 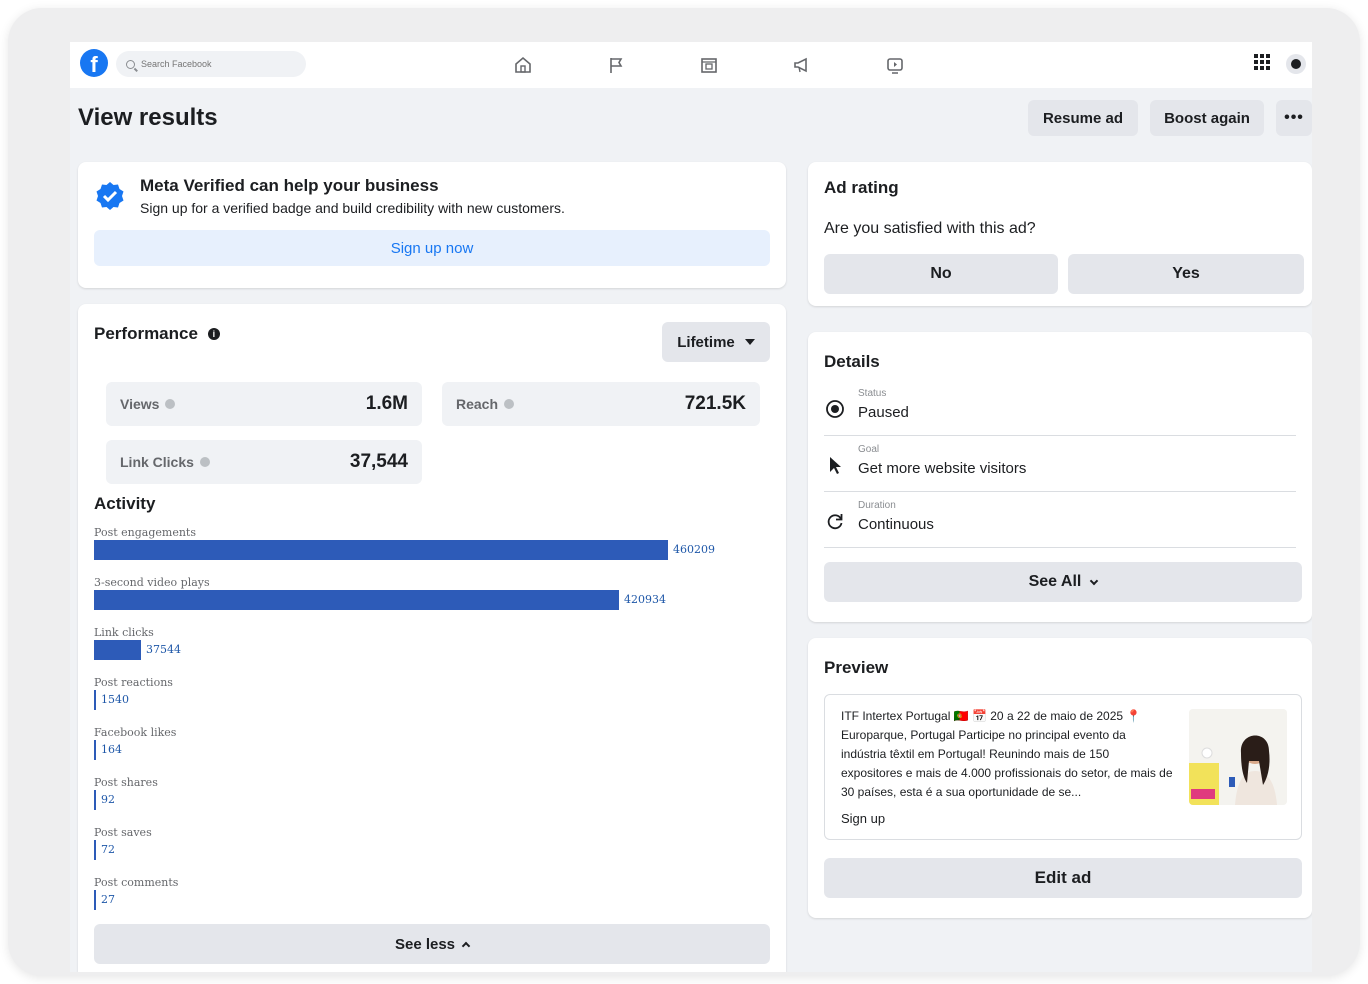 What do you see at coordinates (264, 404) in the screenshot?
I see `metric-views: Views 1.6M` at bounding box center [264, 404].